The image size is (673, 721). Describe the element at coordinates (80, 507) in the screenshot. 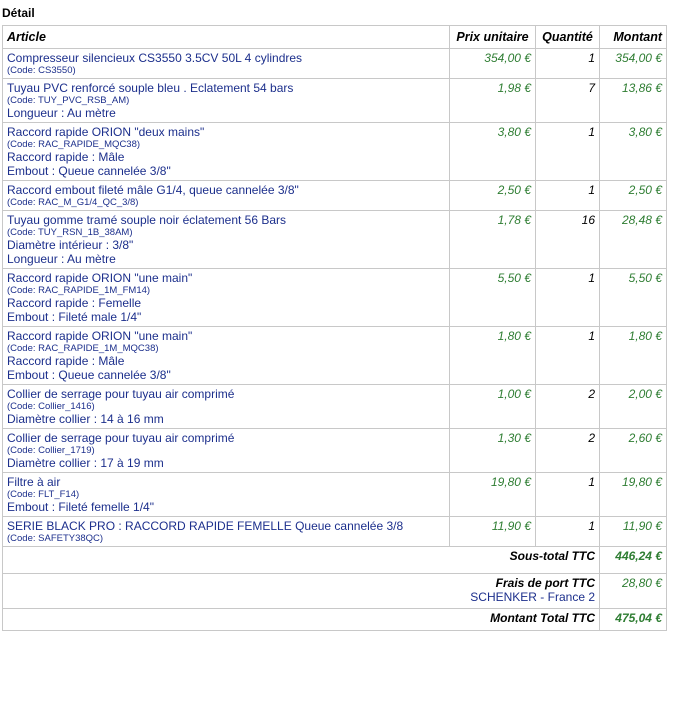

I see `article-attribute: Embout : Fileté femelle 1/4"` at that location.